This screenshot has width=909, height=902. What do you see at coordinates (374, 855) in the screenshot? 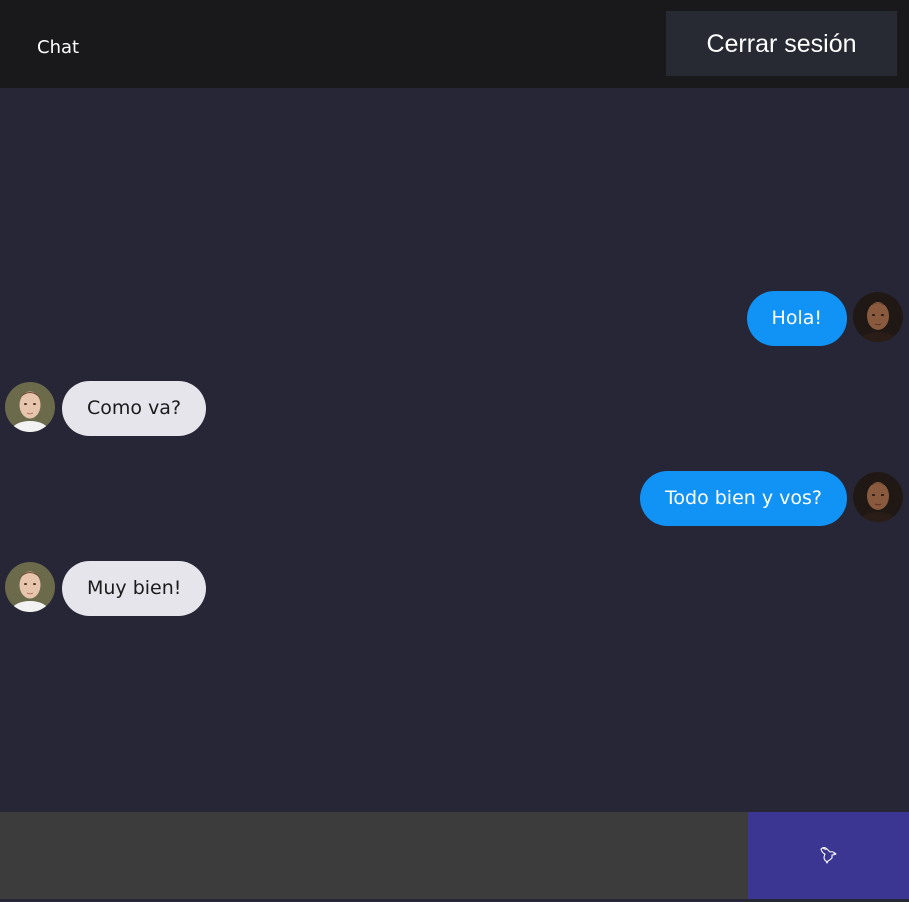
I see `message-input` at bounding box center [374, 855].